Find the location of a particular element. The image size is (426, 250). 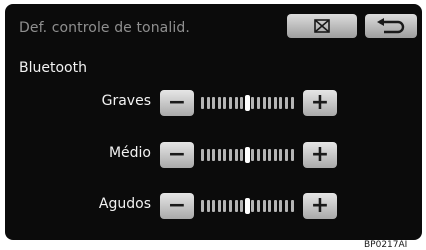

medio-level-meter is located at coordinates (248, 155).